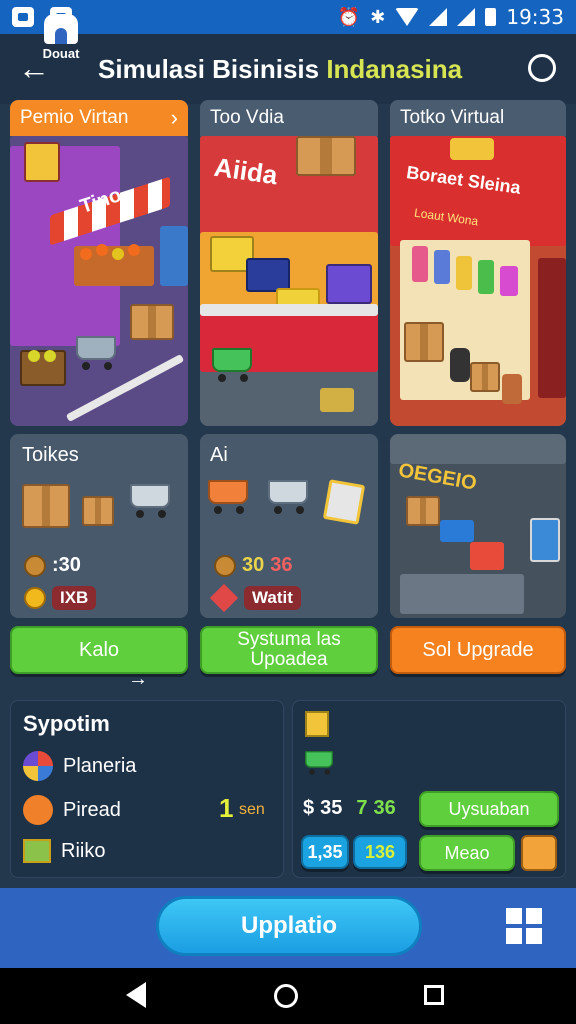  What do you see at coordinates (64, 851) in the screenshot?
I see `list-item: Riiko` at bounding box center [64, 851].